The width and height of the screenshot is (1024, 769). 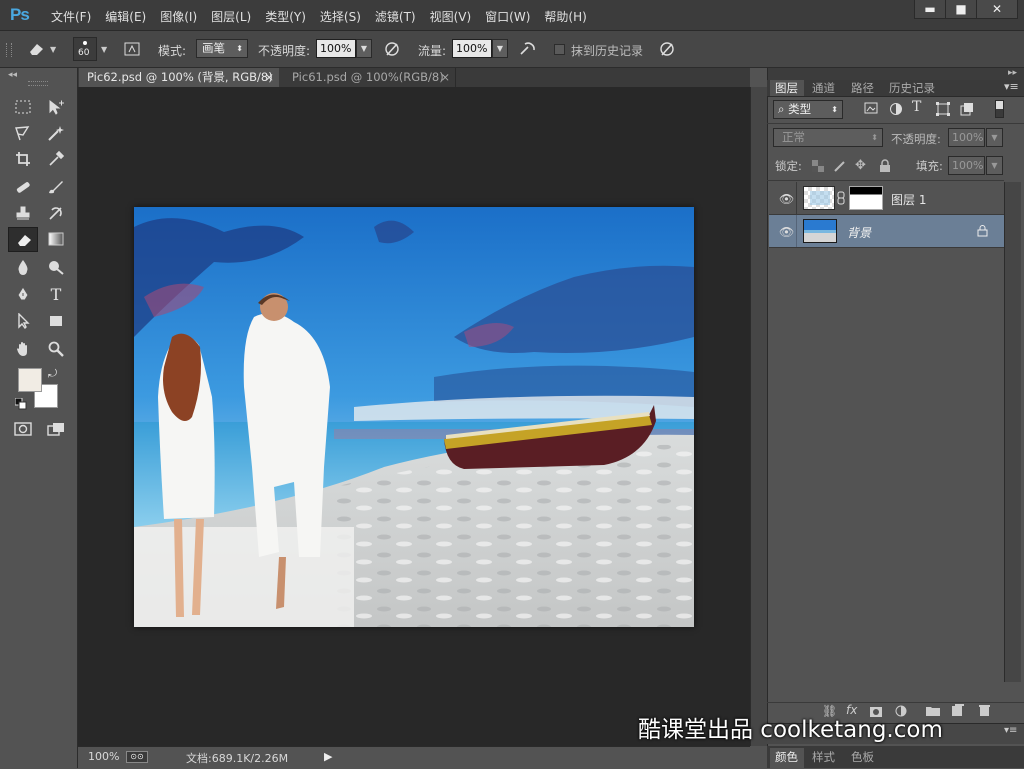 What do you see at coordinates (828, 137) in the screenshot?
I see `blend-mode-select: 正常 ⬍` at bounding box center [828, 137].